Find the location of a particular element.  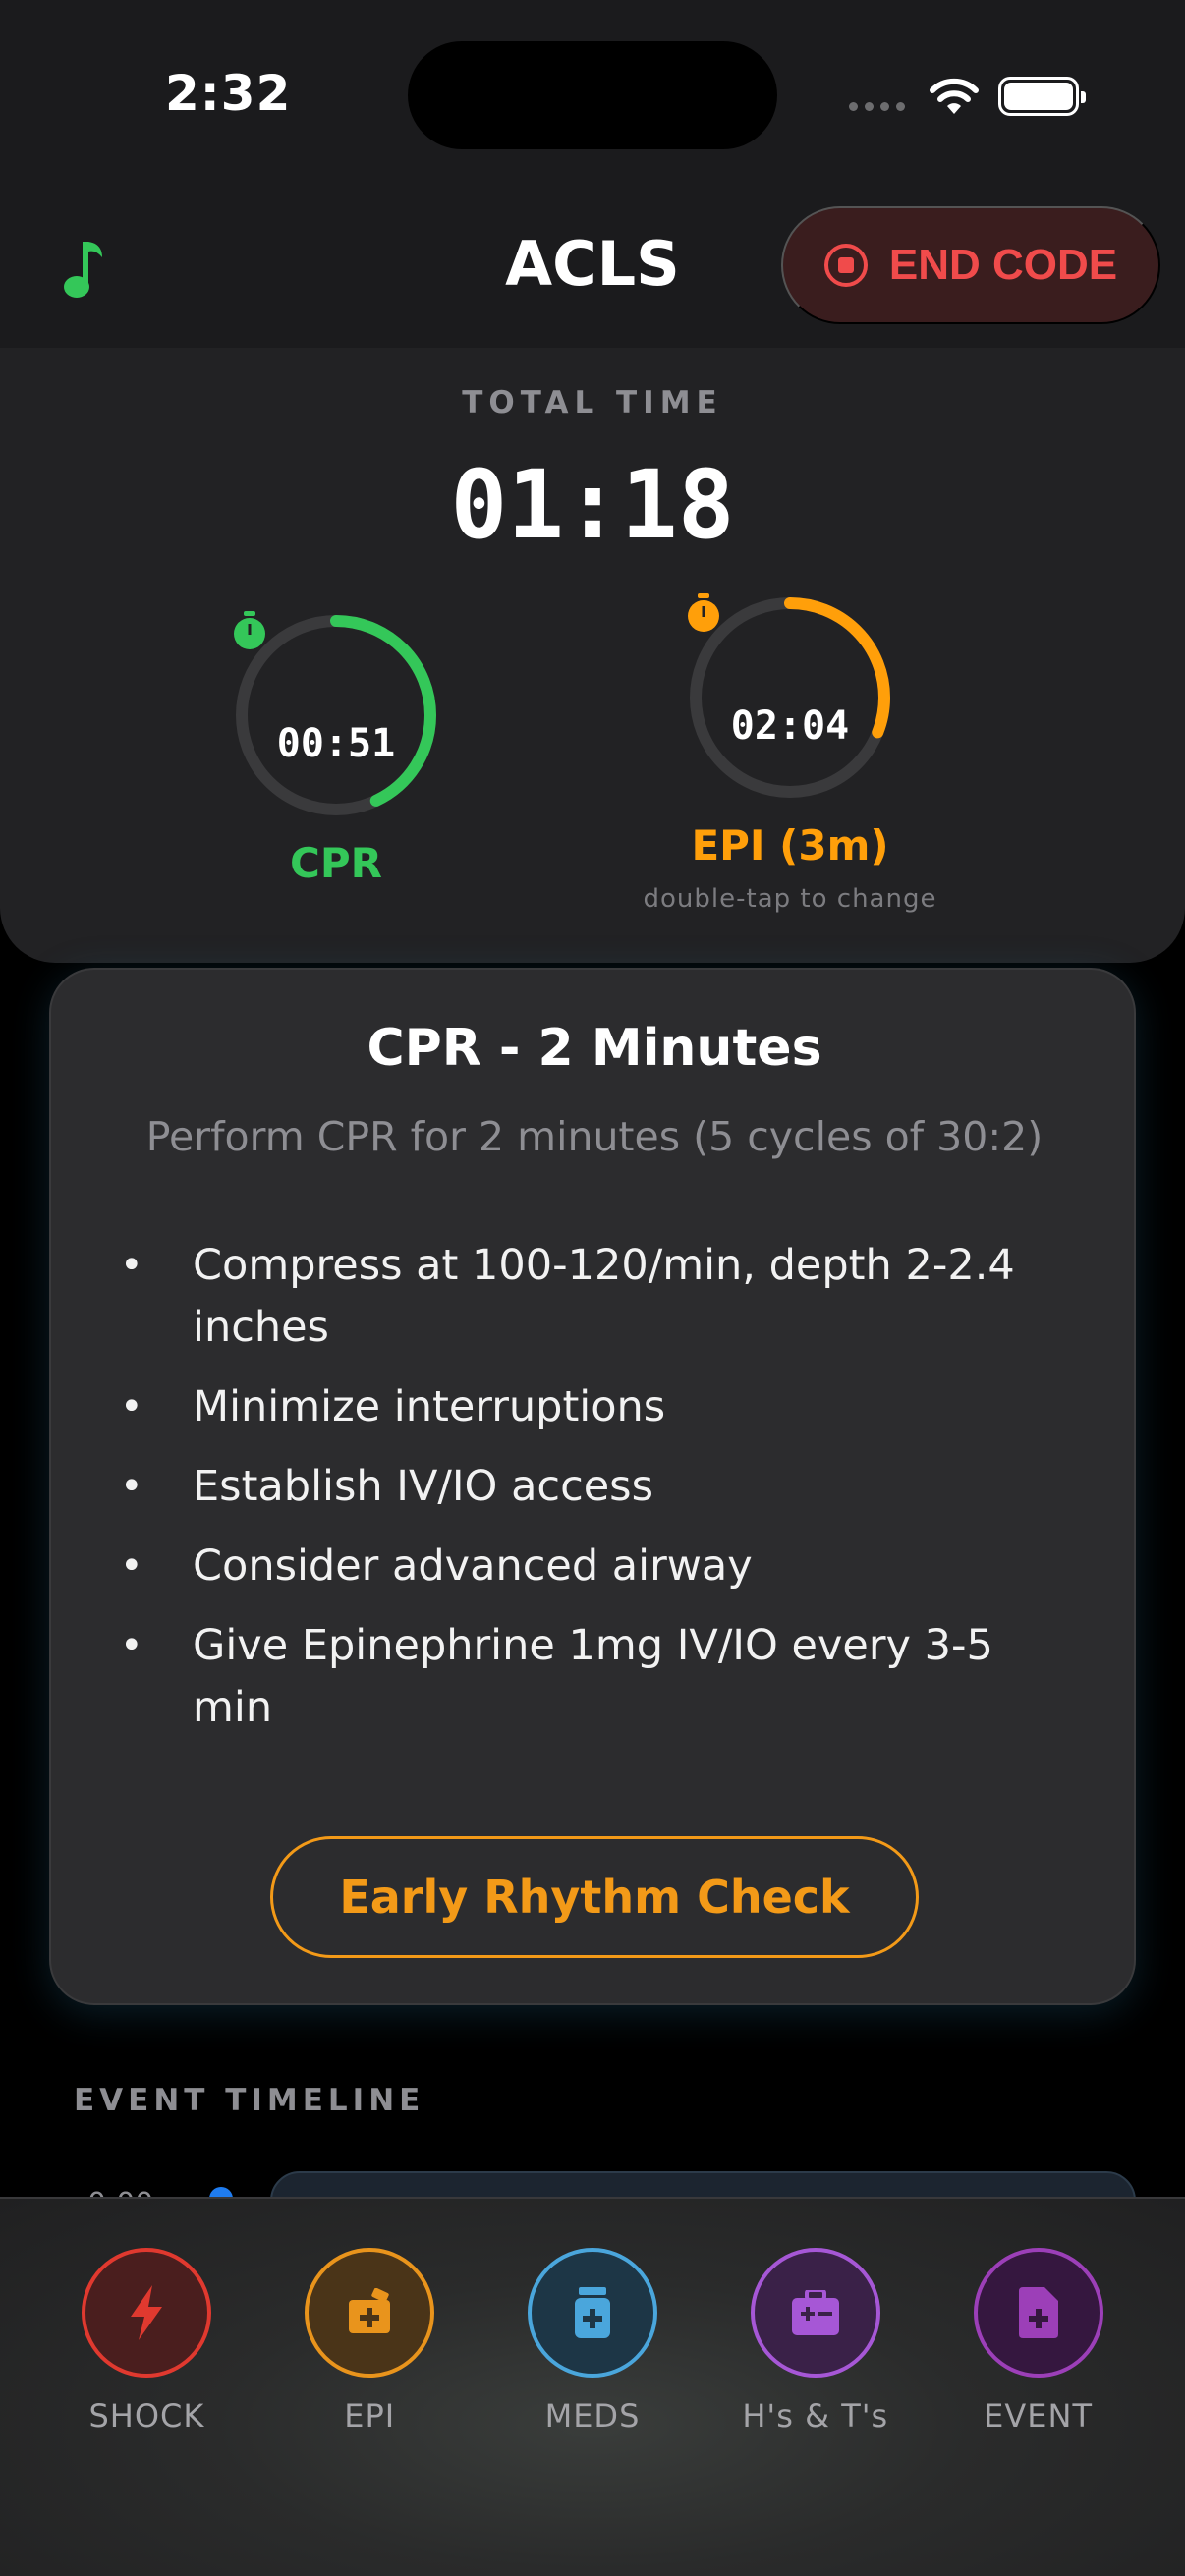

cellular-icon is located at coordinates (877, 106).